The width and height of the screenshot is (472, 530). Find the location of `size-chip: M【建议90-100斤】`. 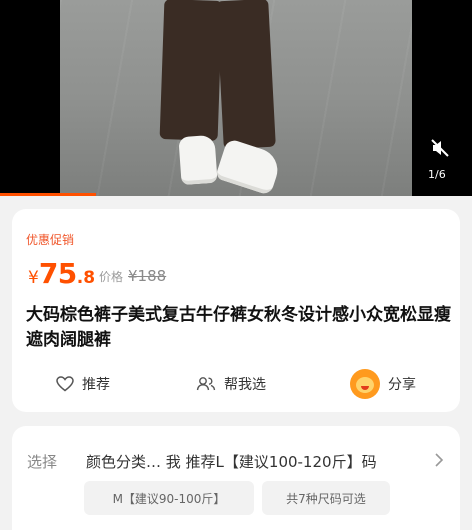

size-chip: M【建议90-100斤】 is located at coordinates (169, 498).